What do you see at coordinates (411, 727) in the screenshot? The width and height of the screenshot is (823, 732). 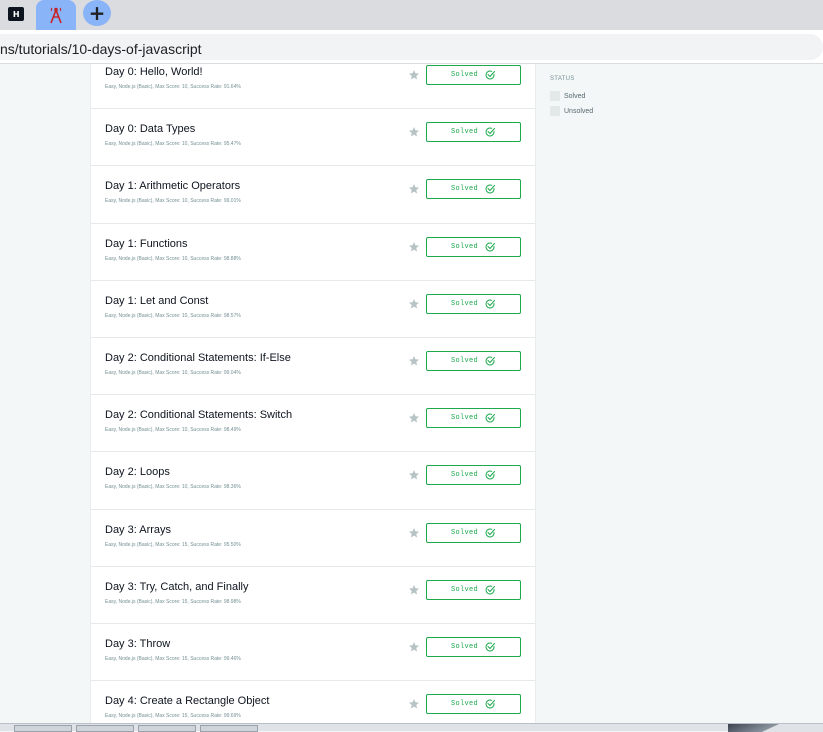 I see `os-taskbar` at bounding box center [411, 727].